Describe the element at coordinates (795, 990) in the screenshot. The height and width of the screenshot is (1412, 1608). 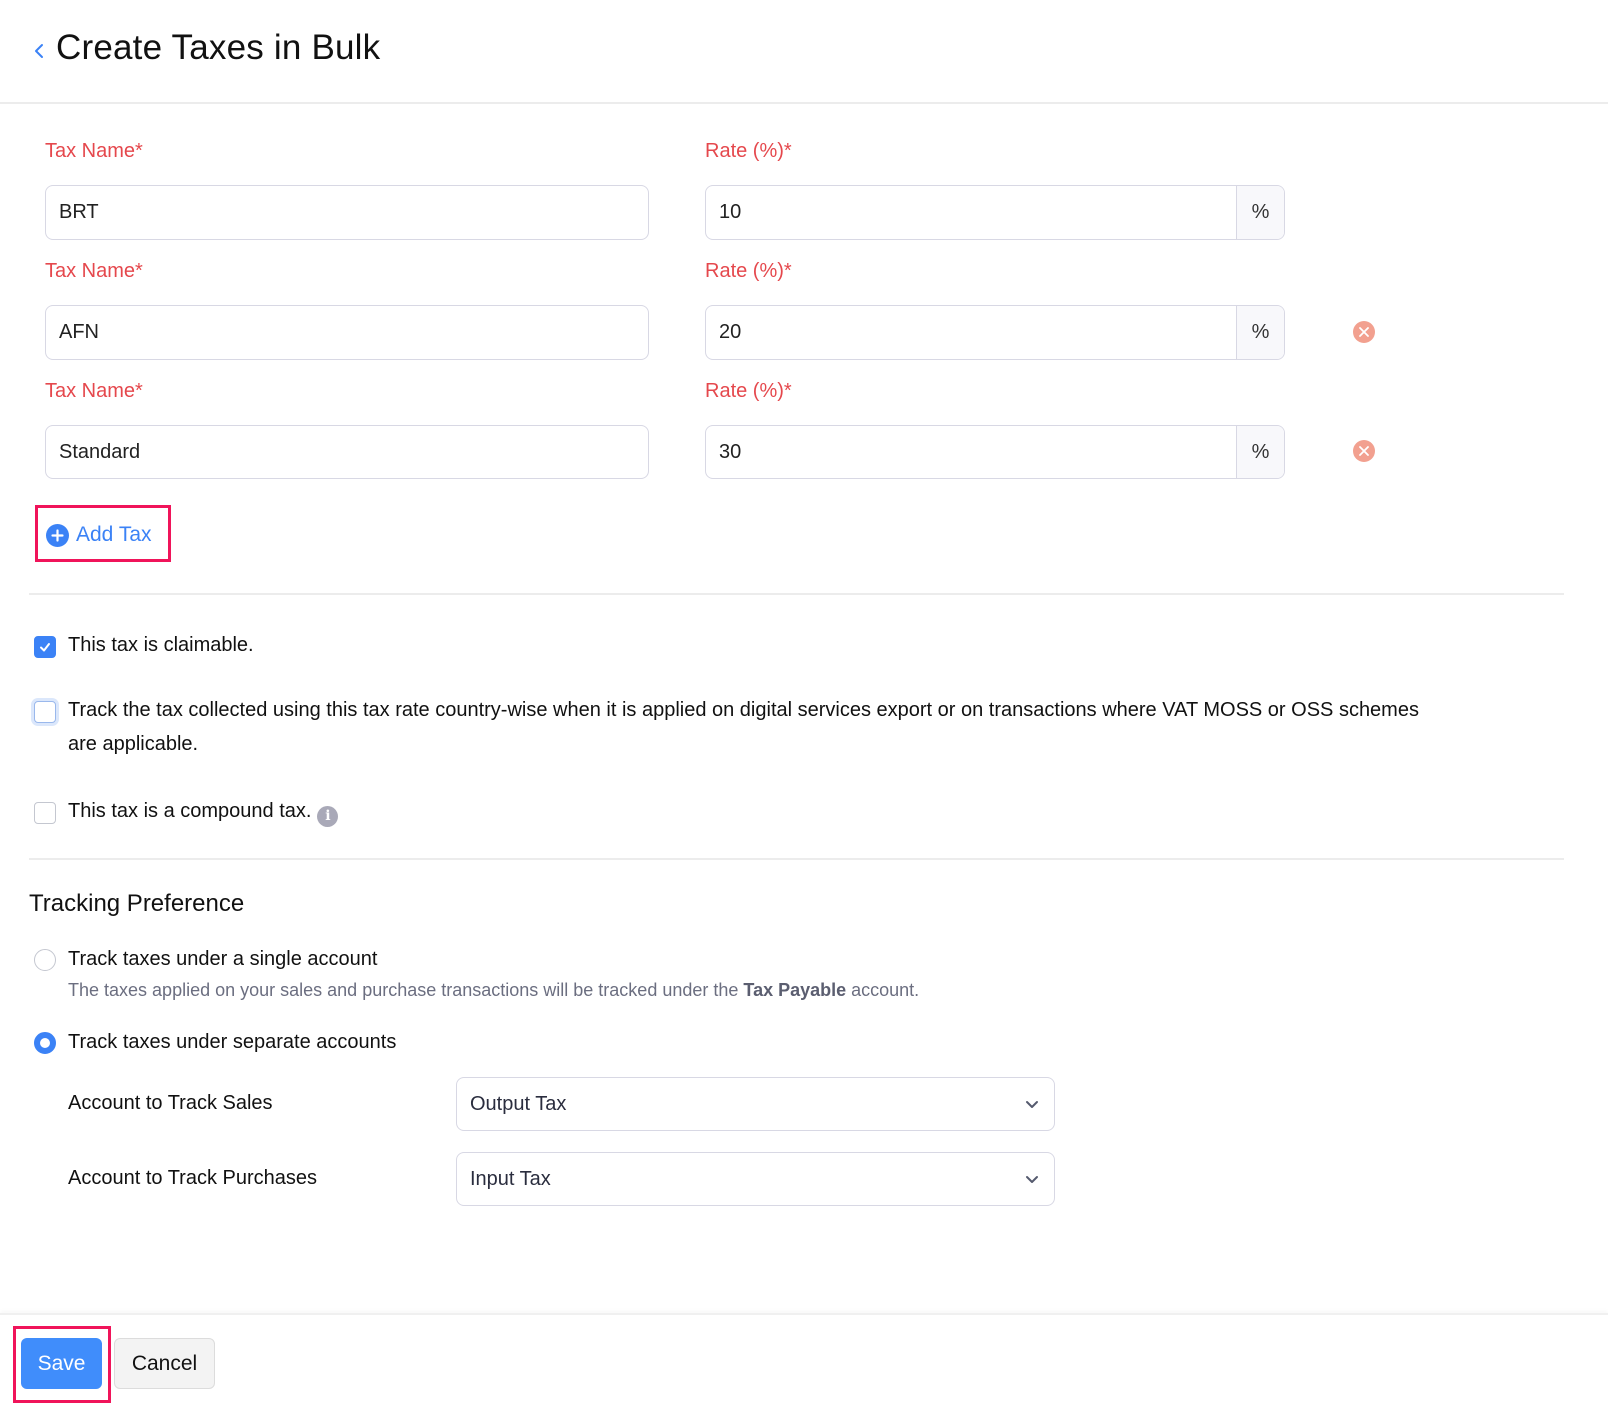
I see `tax-payable-account-name: Tax Payable` at that location.